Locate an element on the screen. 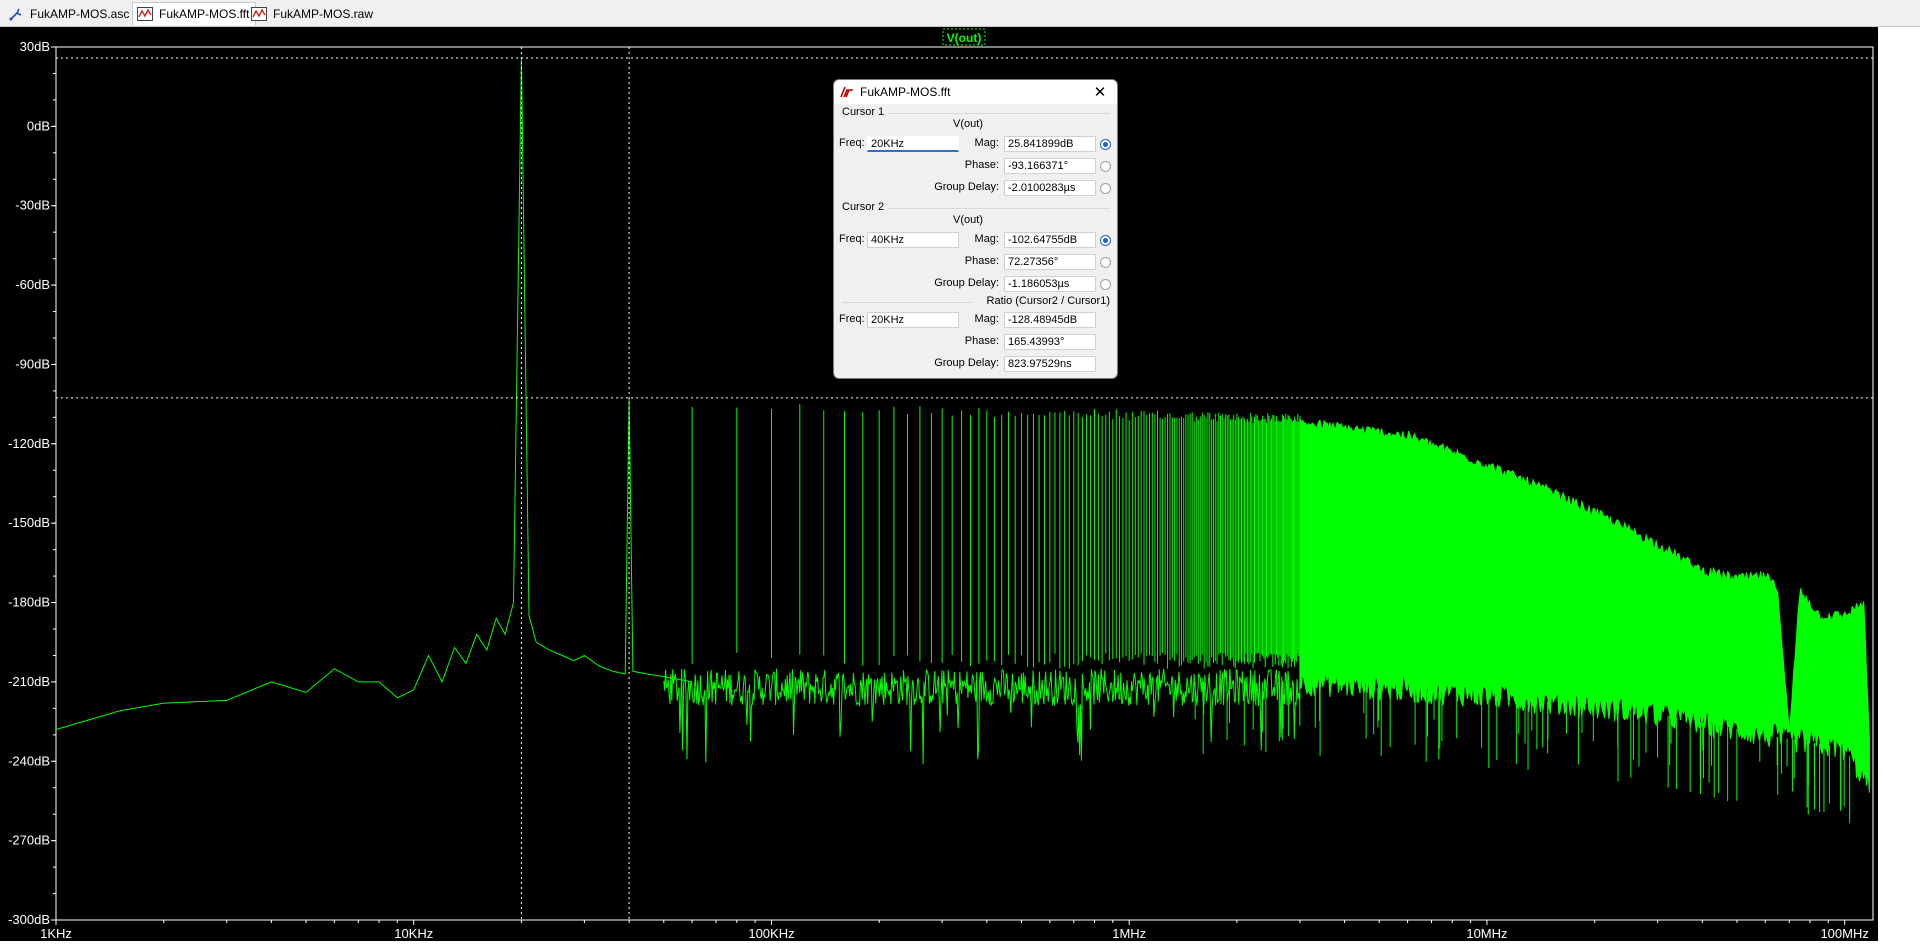 The image size is (1920, 946). cursor2-phase-radio is located at coordinates (1105, 262).